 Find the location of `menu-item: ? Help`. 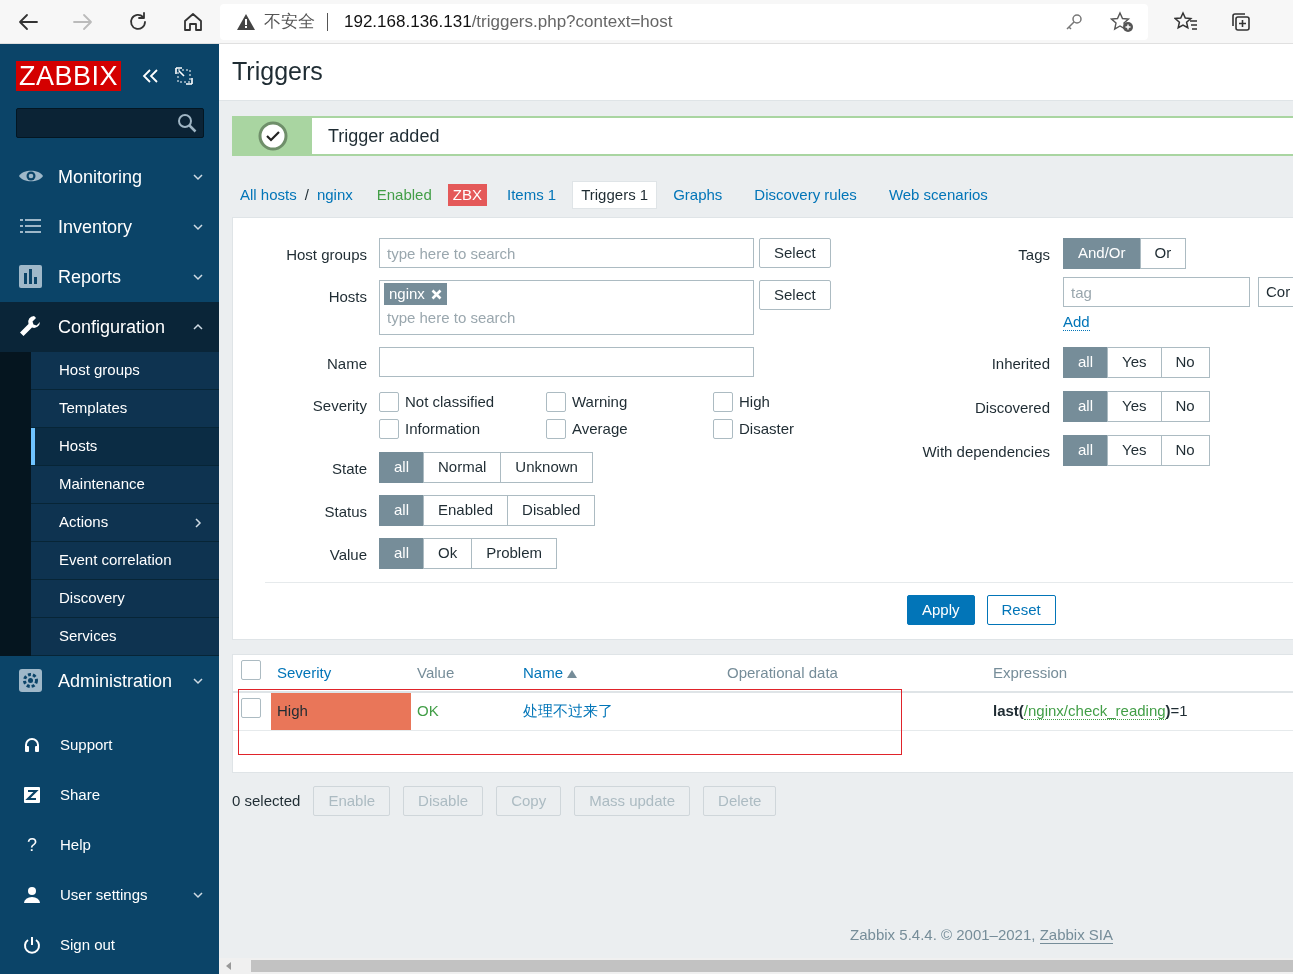

menu-item: ? Help is located at coordinates (109, 845).